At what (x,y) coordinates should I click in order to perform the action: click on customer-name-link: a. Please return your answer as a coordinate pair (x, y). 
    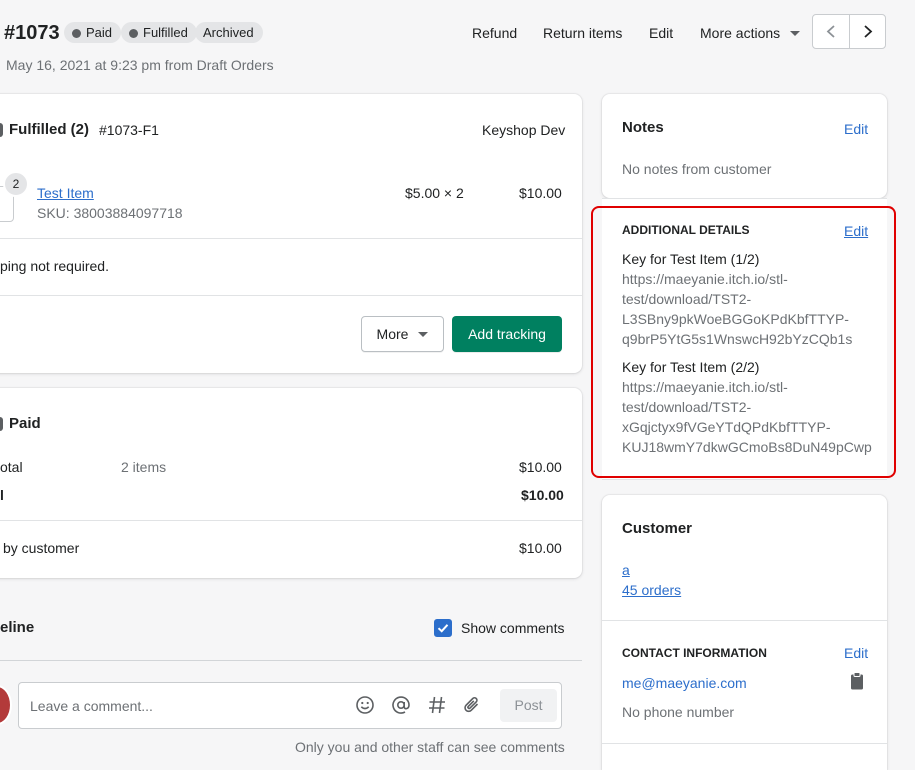
    Looking at the image, I should click on (626, 570).